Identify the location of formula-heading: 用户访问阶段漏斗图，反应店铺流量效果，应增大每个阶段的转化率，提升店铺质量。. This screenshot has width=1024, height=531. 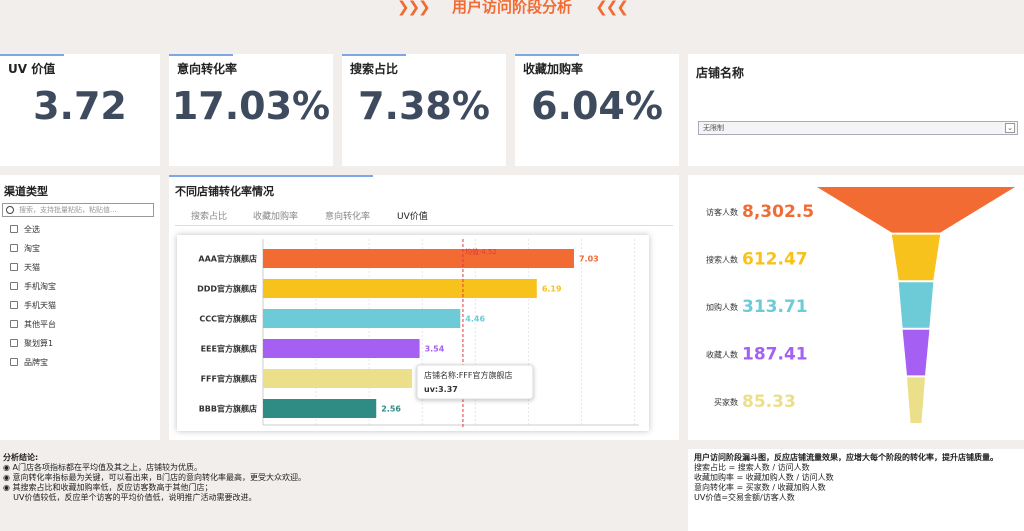
(846, 457).